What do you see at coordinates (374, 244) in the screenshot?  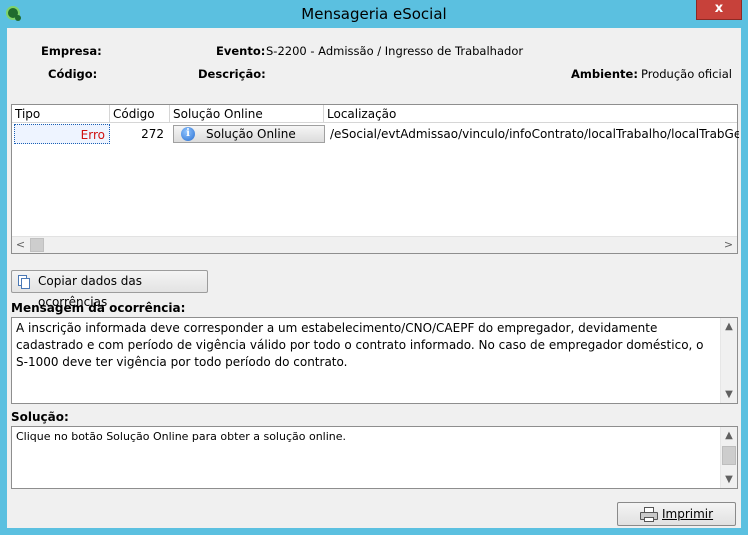 I see `horizontal-scrollbar: < >` at bounding box center [374, 244].